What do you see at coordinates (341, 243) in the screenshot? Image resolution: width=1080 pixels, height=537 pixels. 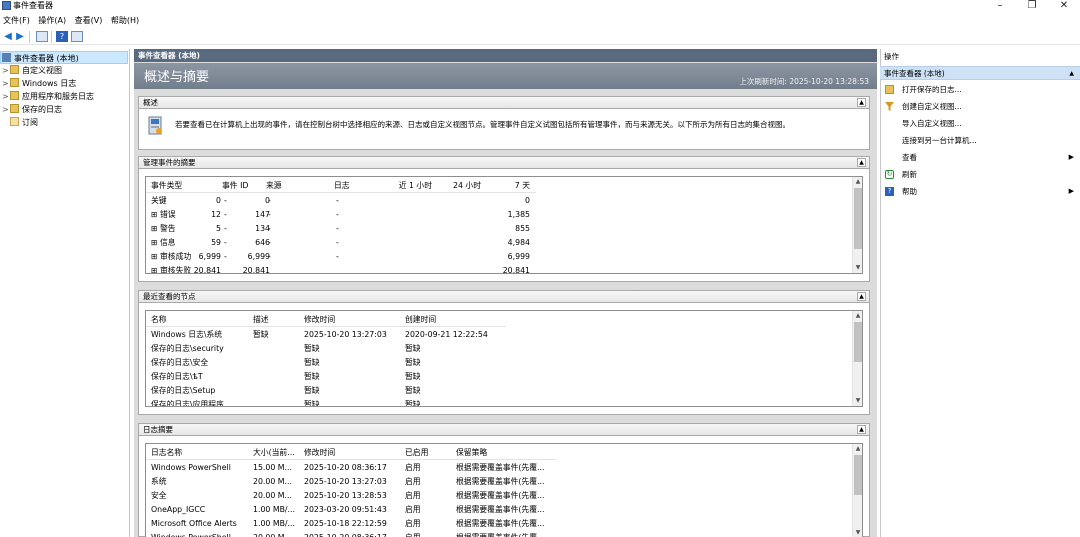 I see `table-row: ⊞ 信息 - - -59 646 4,984` at bounding box center [341, 243].